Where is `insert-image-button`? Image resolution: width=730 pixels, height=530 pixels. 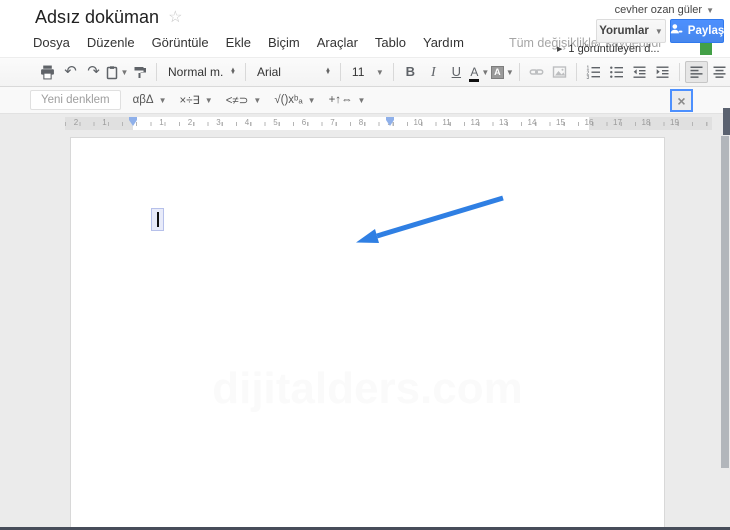
insert-image-button is located at coordinates (559, 72).